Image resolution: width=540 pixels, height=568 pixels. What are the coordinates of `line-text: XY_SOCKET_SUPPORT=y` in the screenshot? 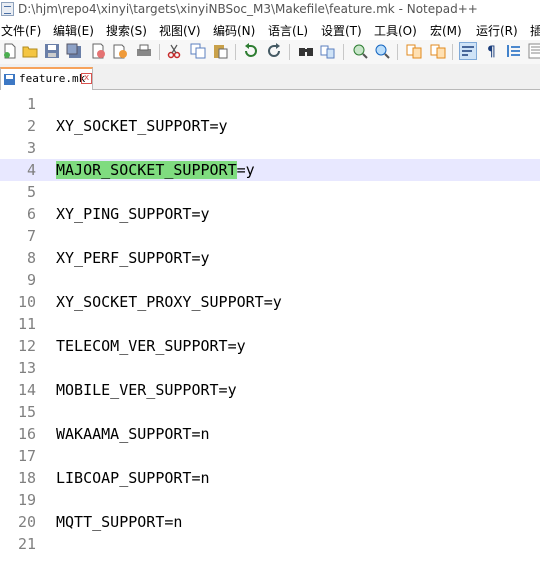 It's located at (142, 126).